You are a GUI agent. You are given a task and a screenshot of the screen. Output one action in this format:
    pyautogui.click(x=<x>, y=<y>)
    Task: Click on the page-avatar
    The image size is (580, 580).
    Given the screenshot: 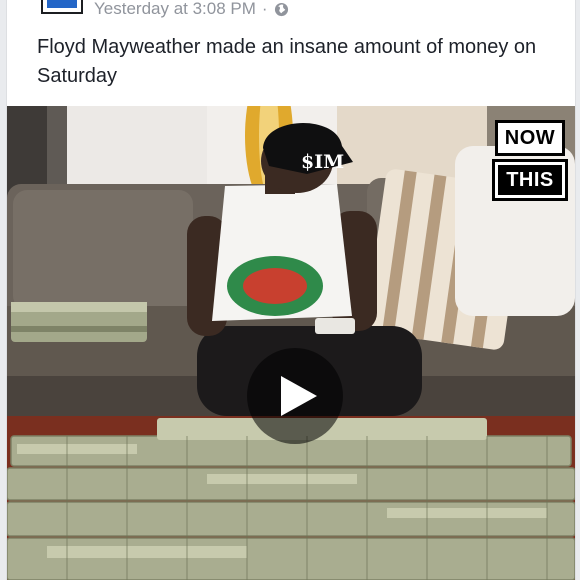 What is the action you would take?
    pyautogui.click(x=62, y=7)
    